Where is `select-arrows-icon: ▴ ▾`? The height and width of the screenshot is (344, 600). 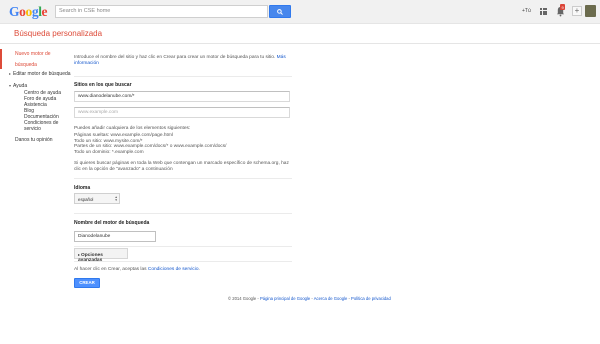
select-arrows-icon: ▴ ▾ is located at coordinates (116, 198).